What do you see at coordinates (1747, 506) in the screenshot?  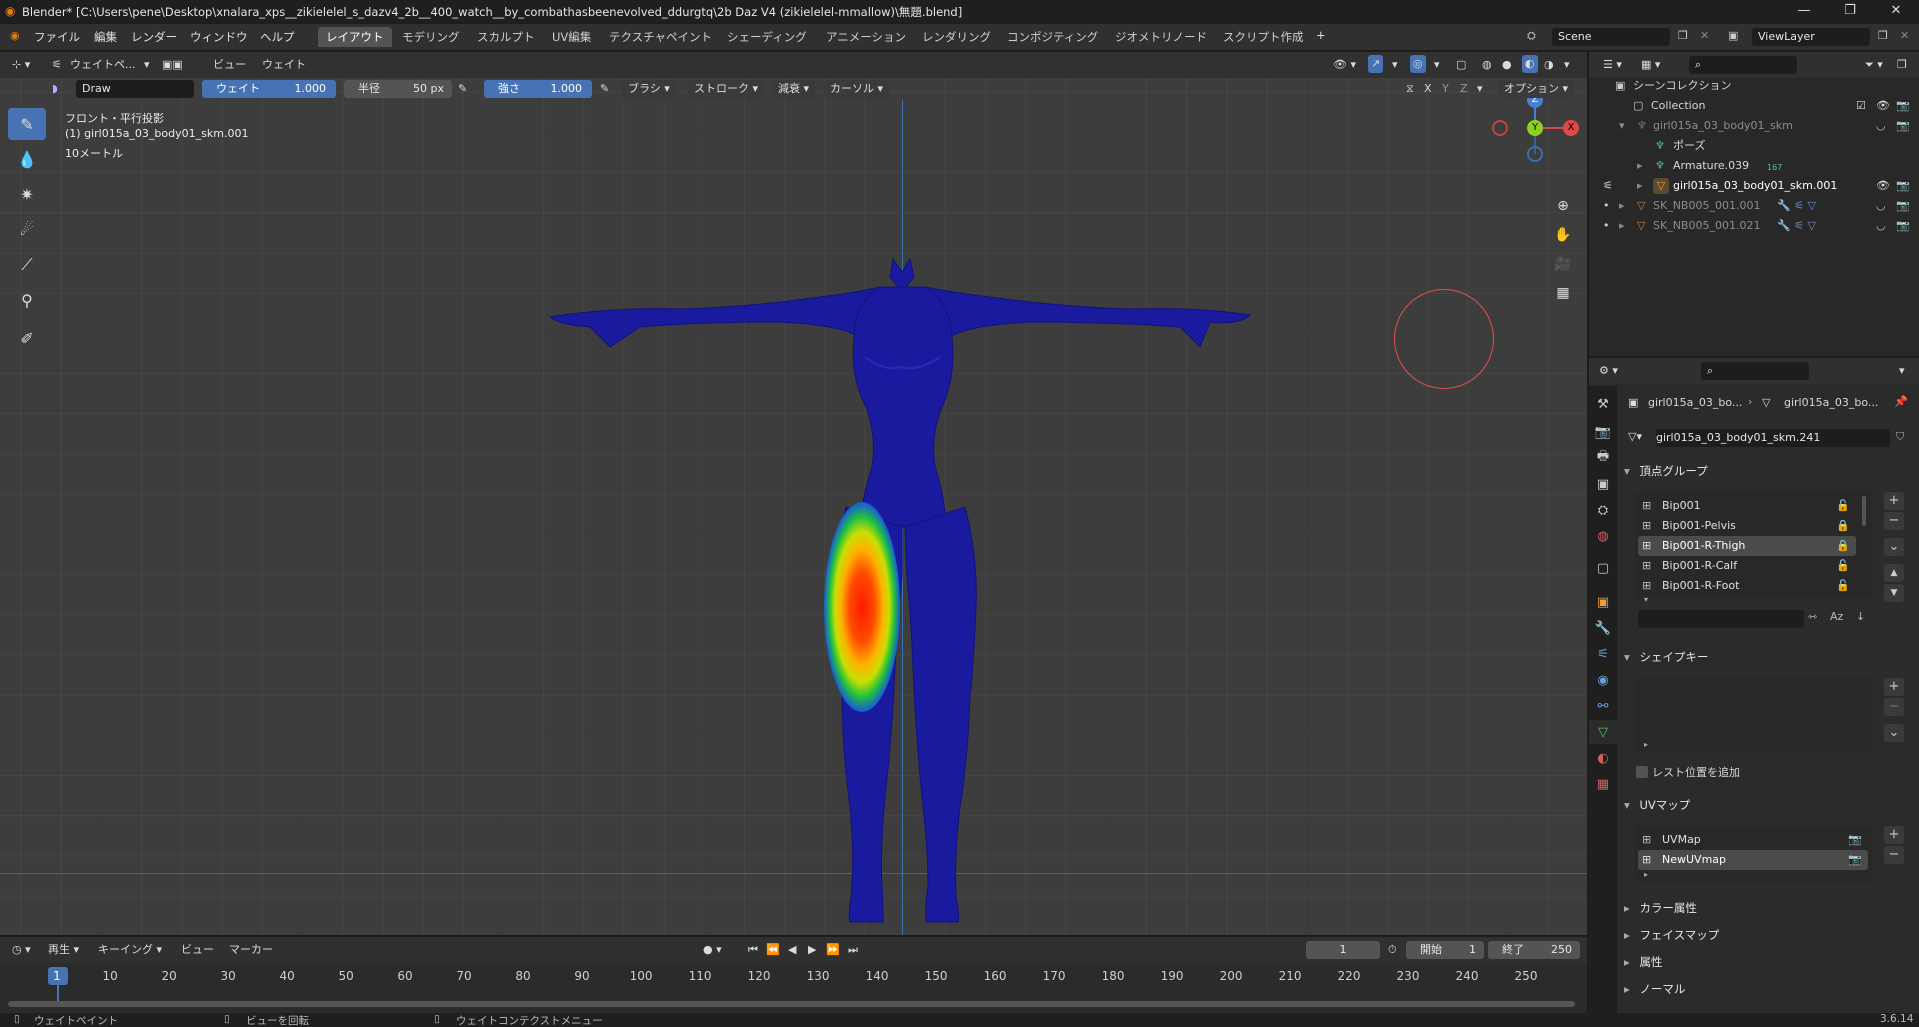 I see `vertex-group-item: ⊞ Bip001 🔓` at bounding box center [1747, 506].